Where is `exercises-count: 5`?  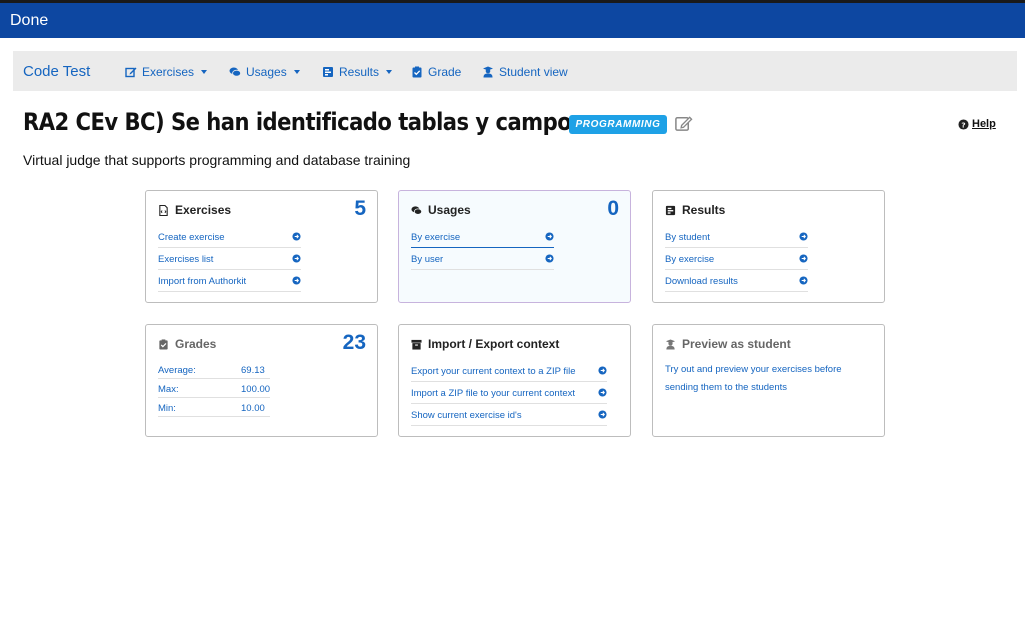
exercises-count: 5 is located at coordinates (360, 208).